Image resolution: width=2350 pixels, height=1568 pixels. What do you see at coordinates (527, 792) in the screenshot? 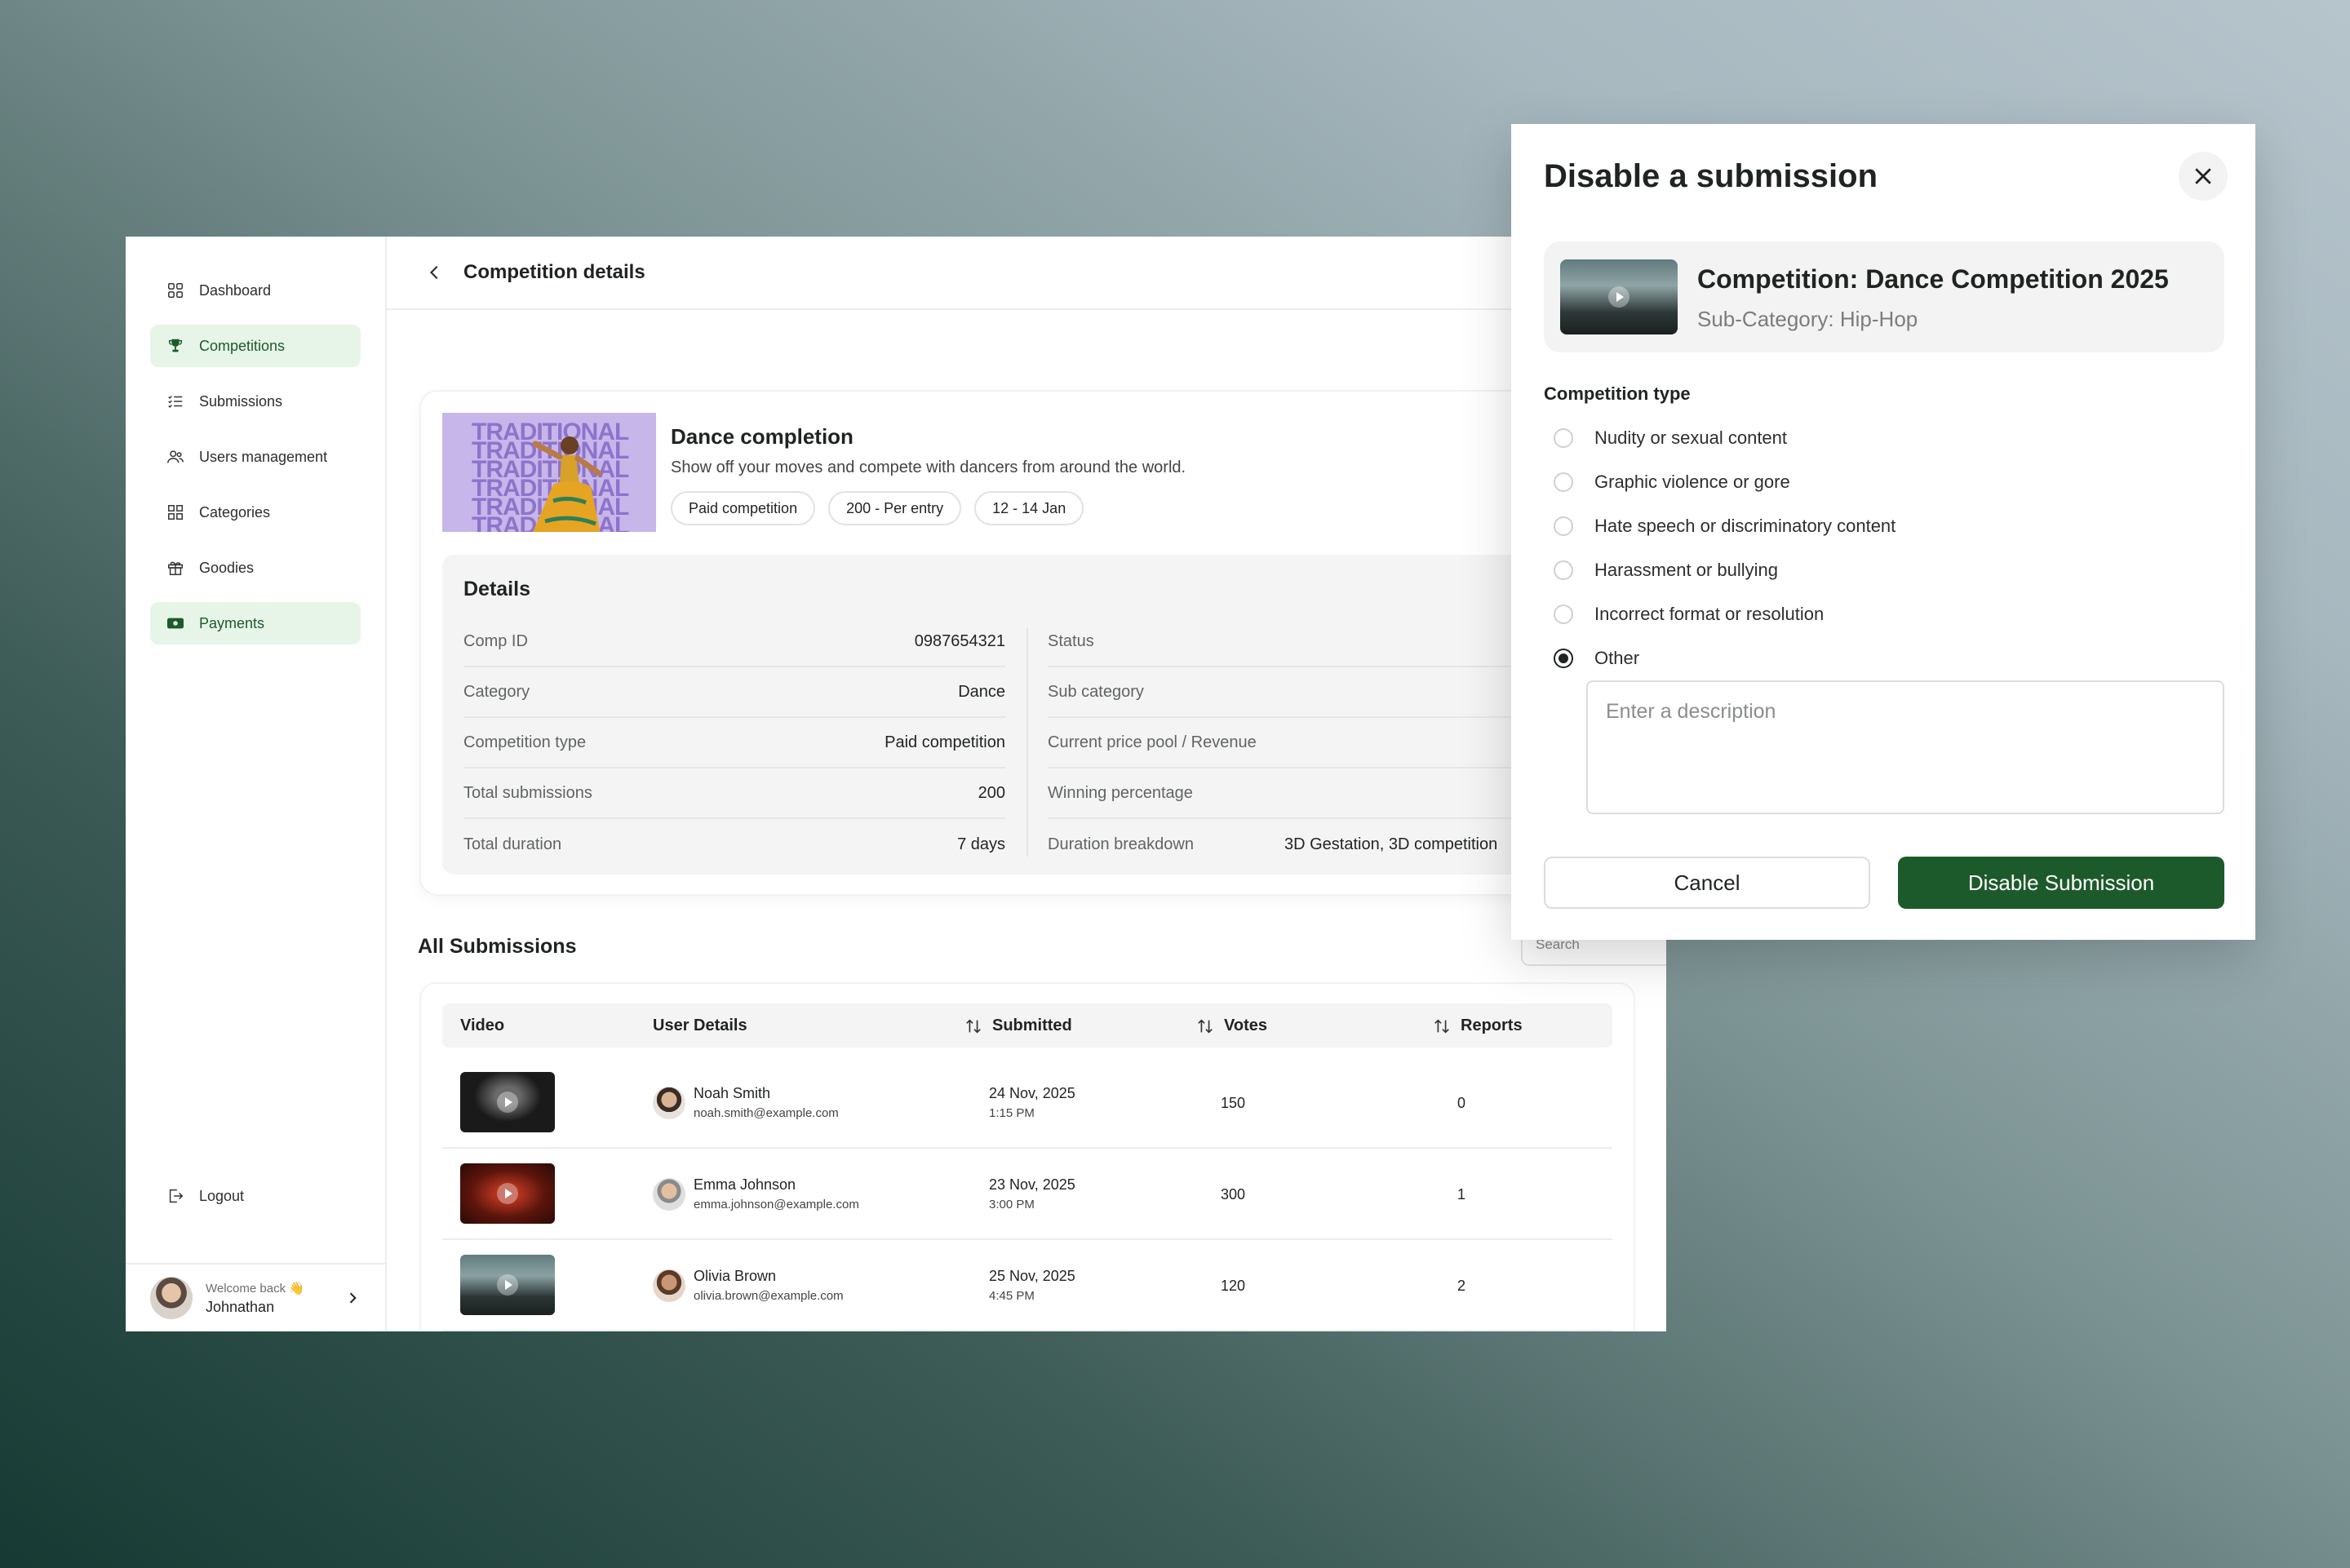
I see `detail-key: Total submissions` at bounding box center [527, 792].